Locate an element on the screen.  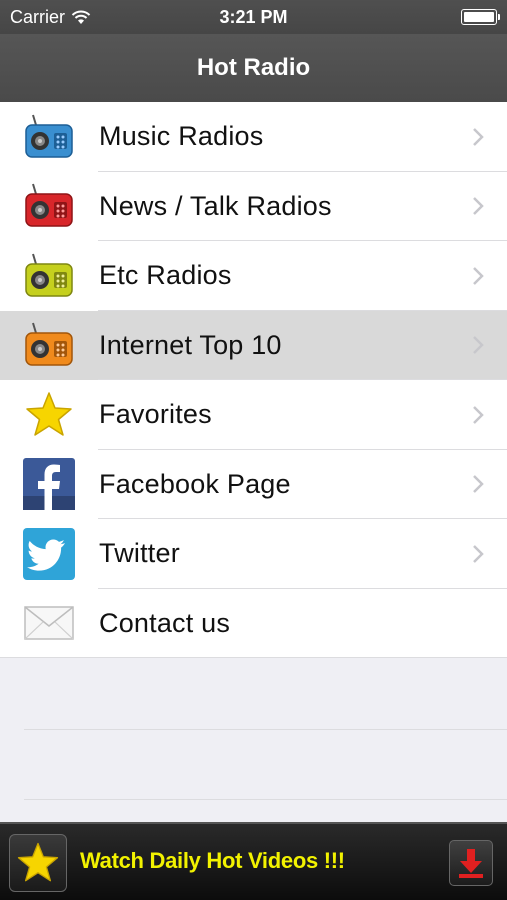
download-icon is located at coordinates (471, 863).